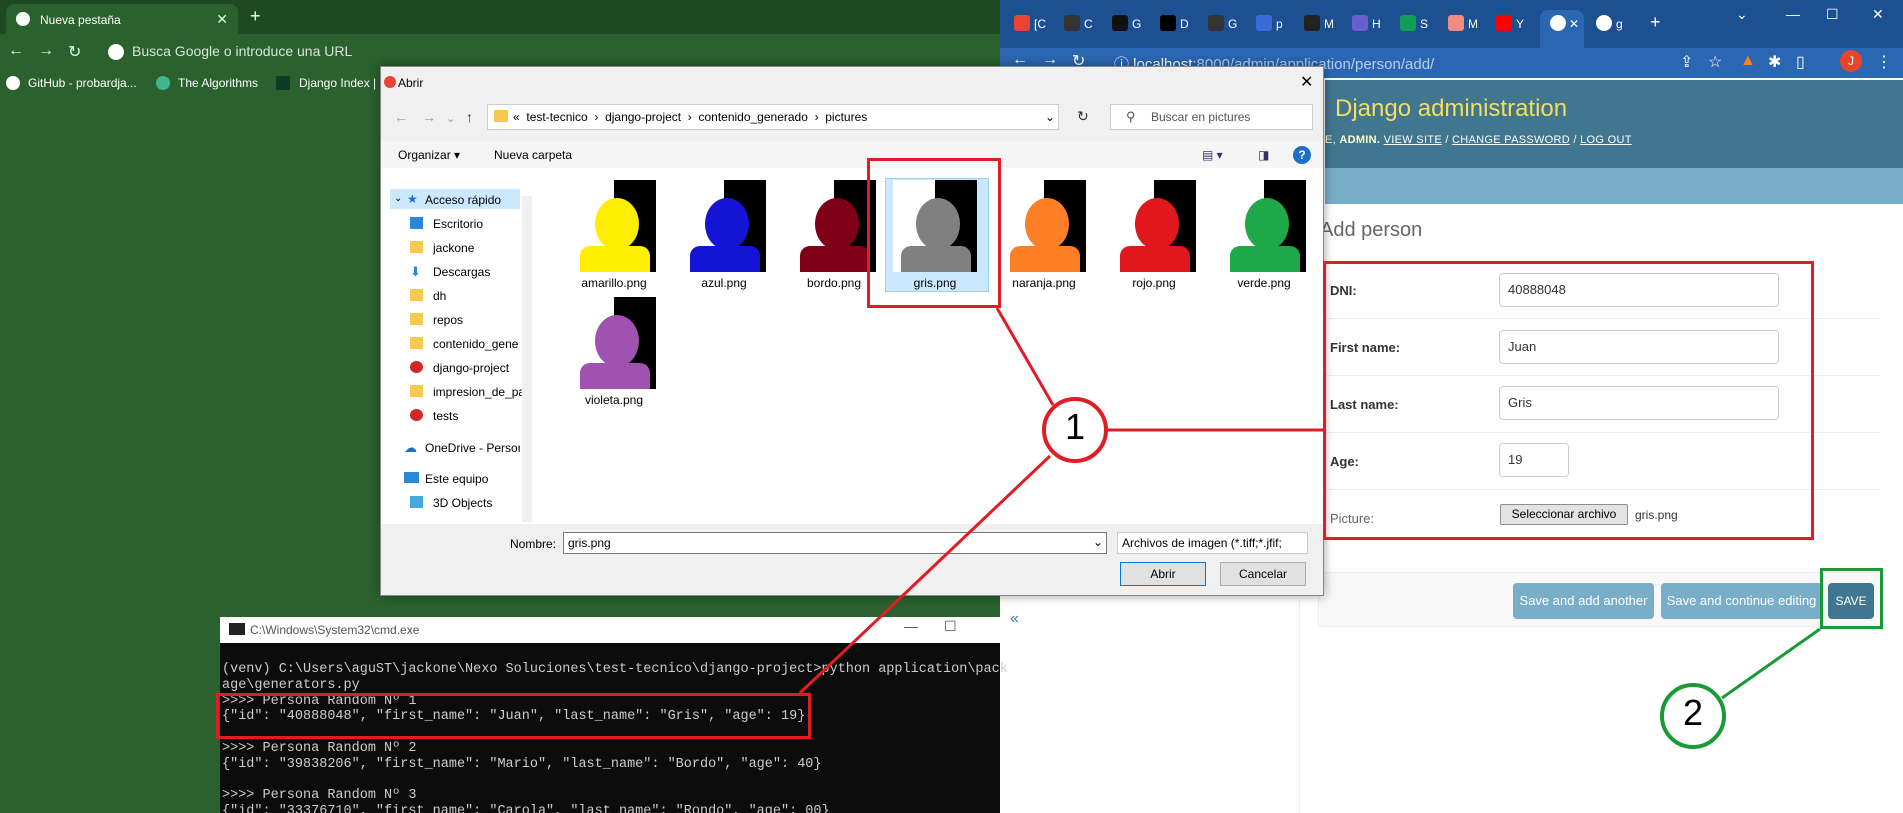  Describe the element at coordinates (1075, 426) in the screenshot. I see `annotation-one: 1` at that location.